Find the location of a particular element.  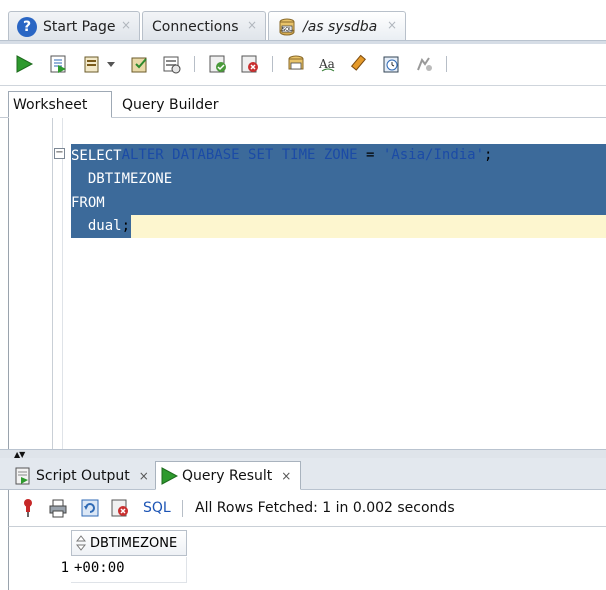

tab-query-builder: Query Builder is located at coordinates (170, 104).